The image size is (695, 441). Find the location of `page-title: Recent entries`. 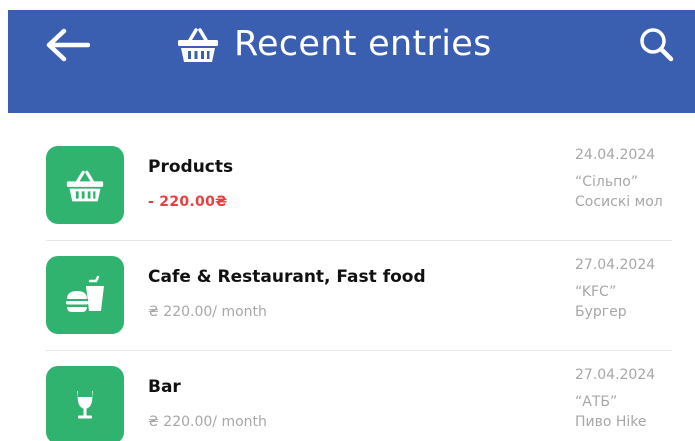

page-title: Recent entries is located at coordinates (363, 44).